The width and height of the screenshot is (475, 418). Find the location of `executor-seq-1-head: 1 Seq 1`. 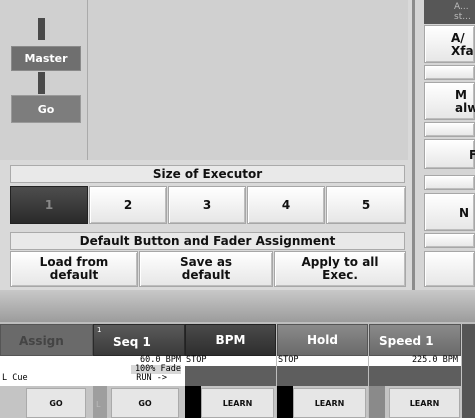

executor-seq-1-head: 1 Seq 1 is located at coordinates (139, 340).